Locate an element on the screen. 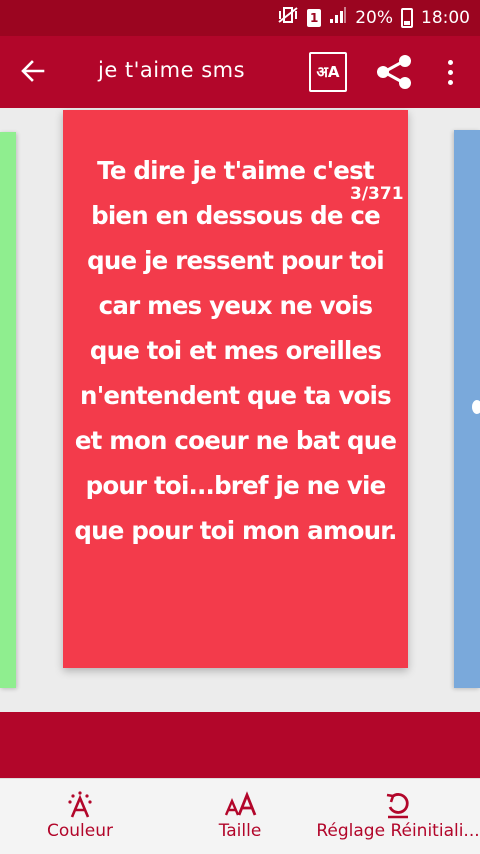 This screenshot has height=854, width=480. battery-percent: 20% is located at coordinates (374, 17).